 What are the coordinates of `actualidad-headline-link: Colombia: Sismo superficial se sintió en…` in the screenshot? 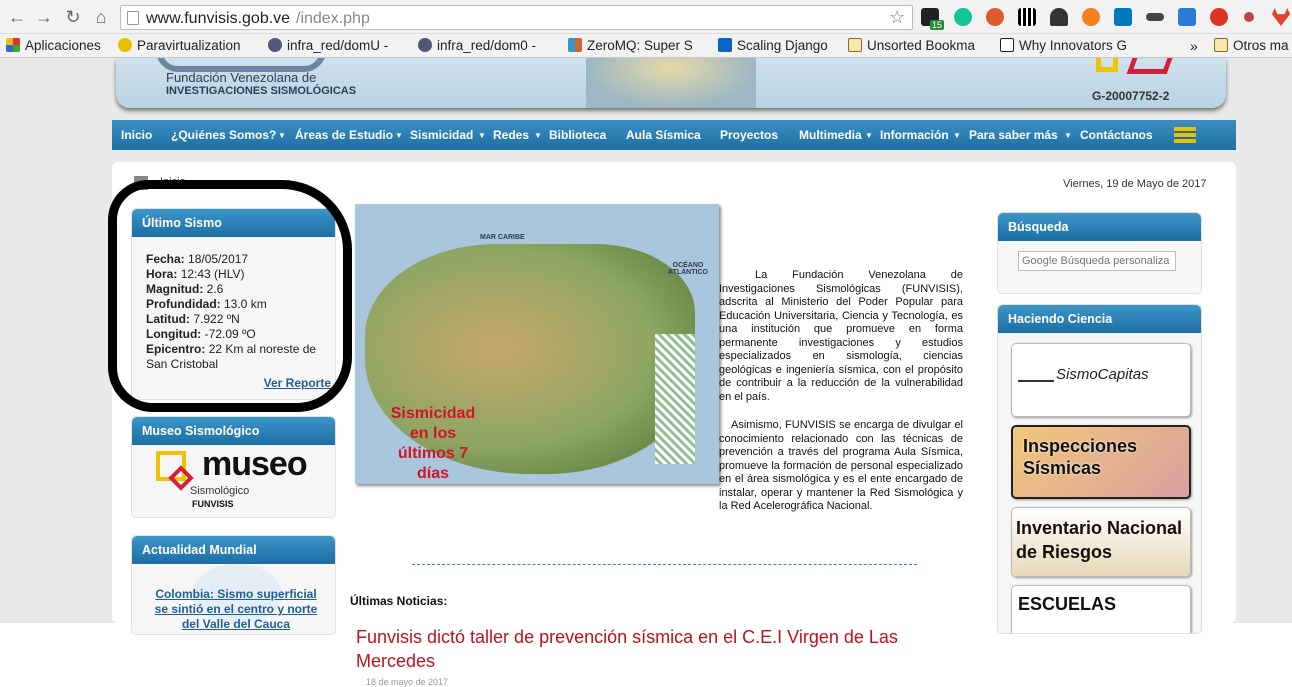 It's located at (236, 609).